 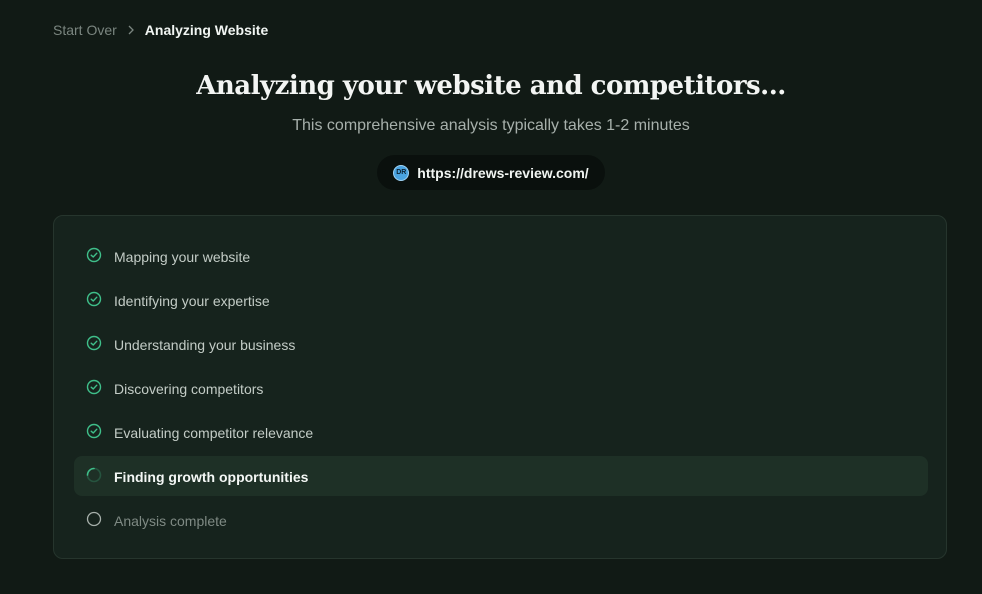 What do you see at coordinates (170, 521) in the screenshot?
I see `step-label: Analysis complete` at bounding box center [170, 521].